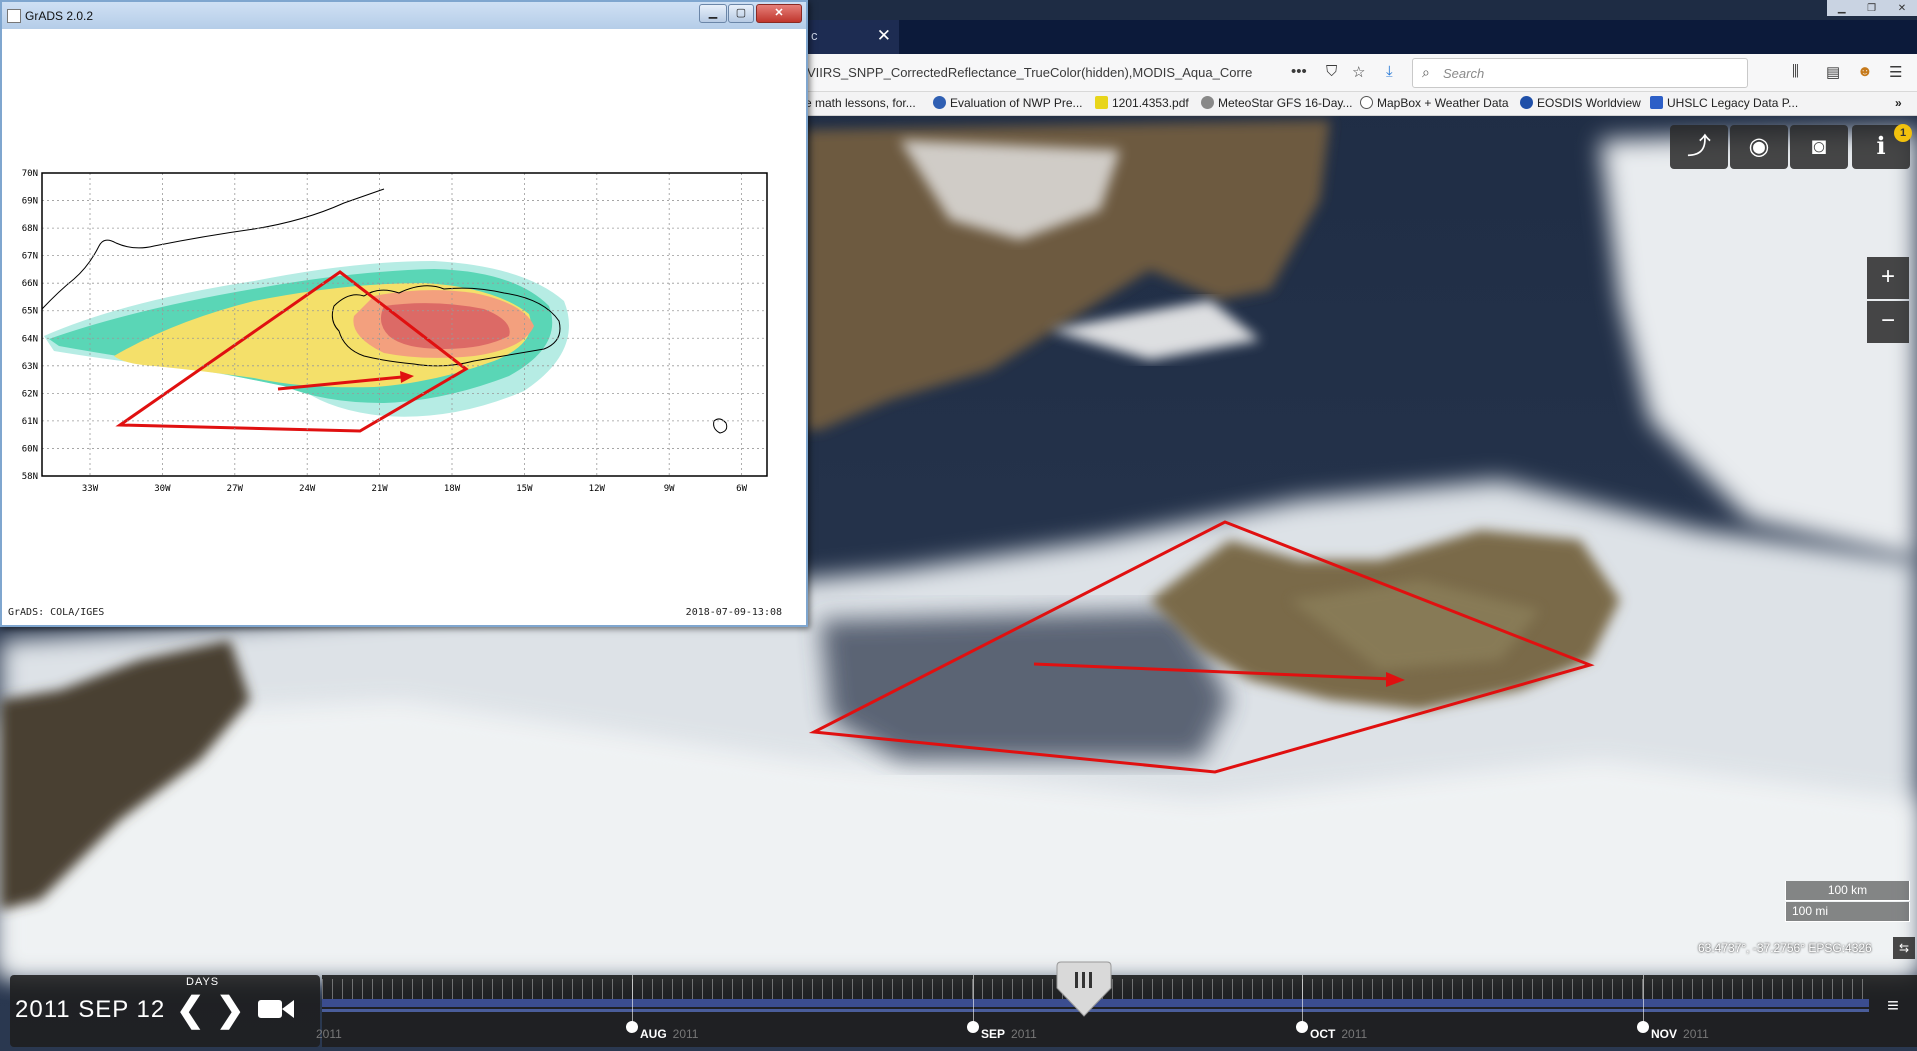 This screenshot has width=1917, height=1051. I want to click on lon-tick-label: 33W, so click(90, 489).